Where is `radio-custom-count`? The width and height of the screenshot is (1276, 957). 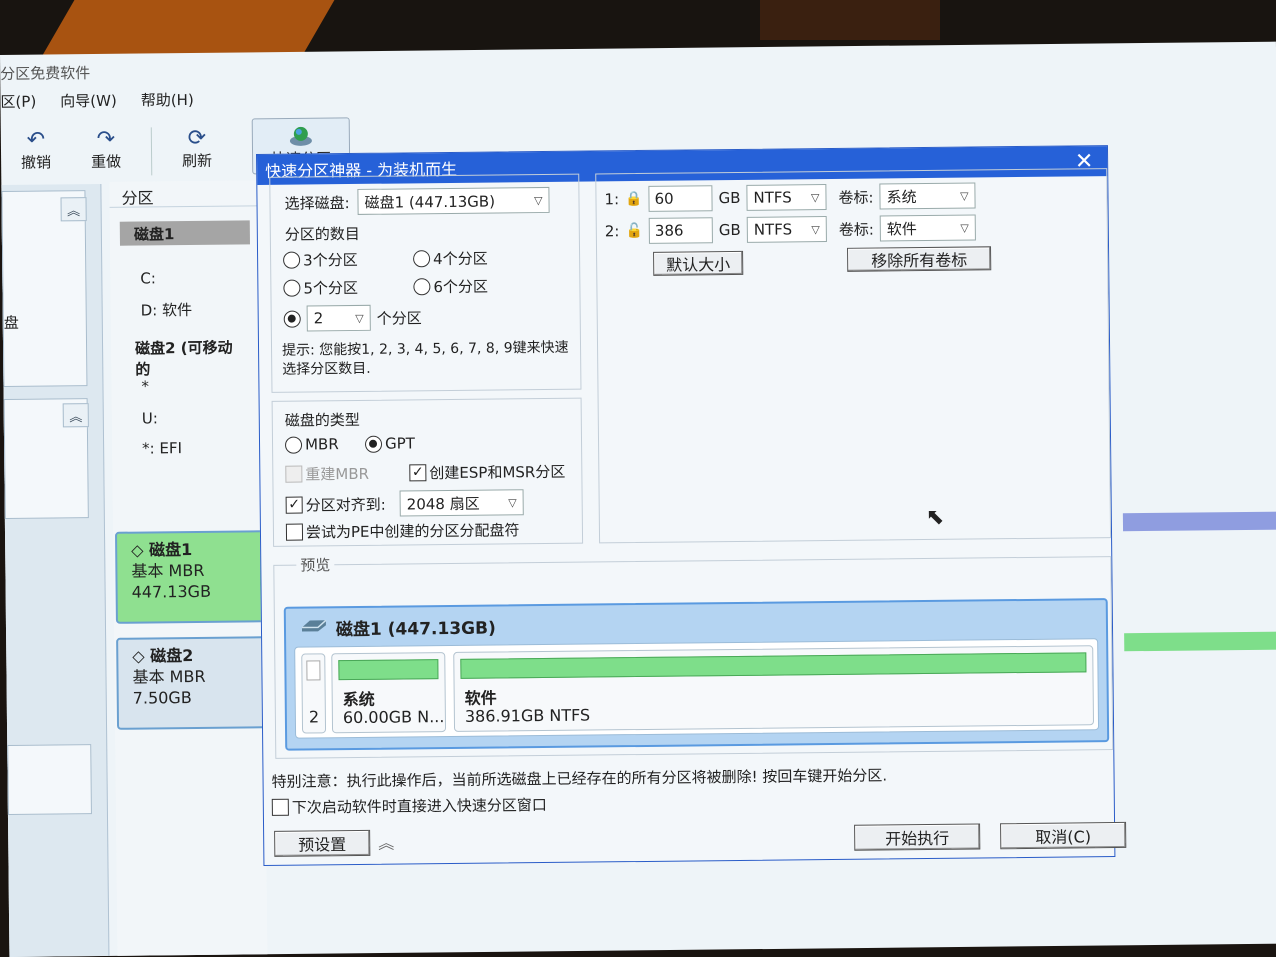
radio-custom-count is located at coordinates (292, 318).